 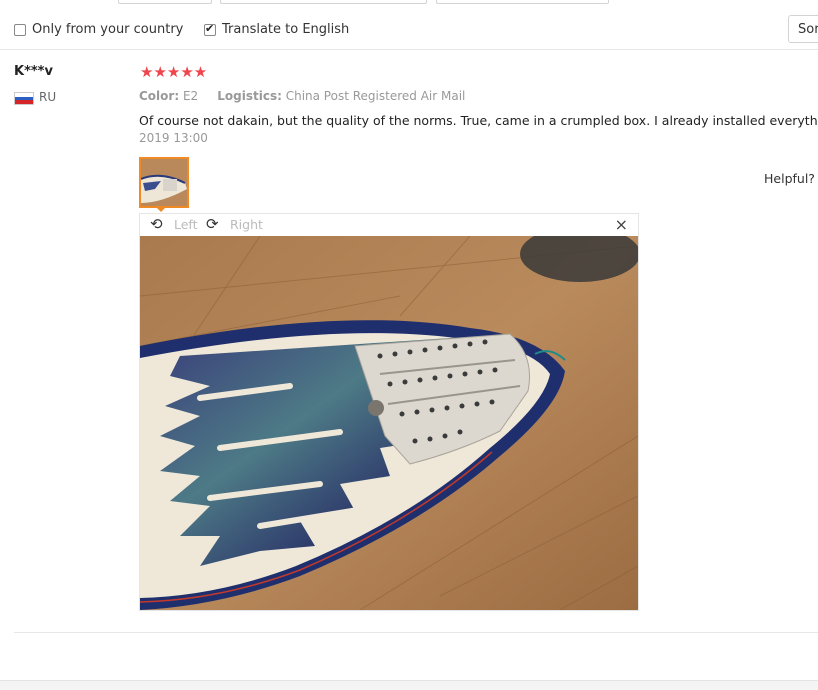 I want to click on rotate-right-icon: ⟳, so click(x=212, y=224).